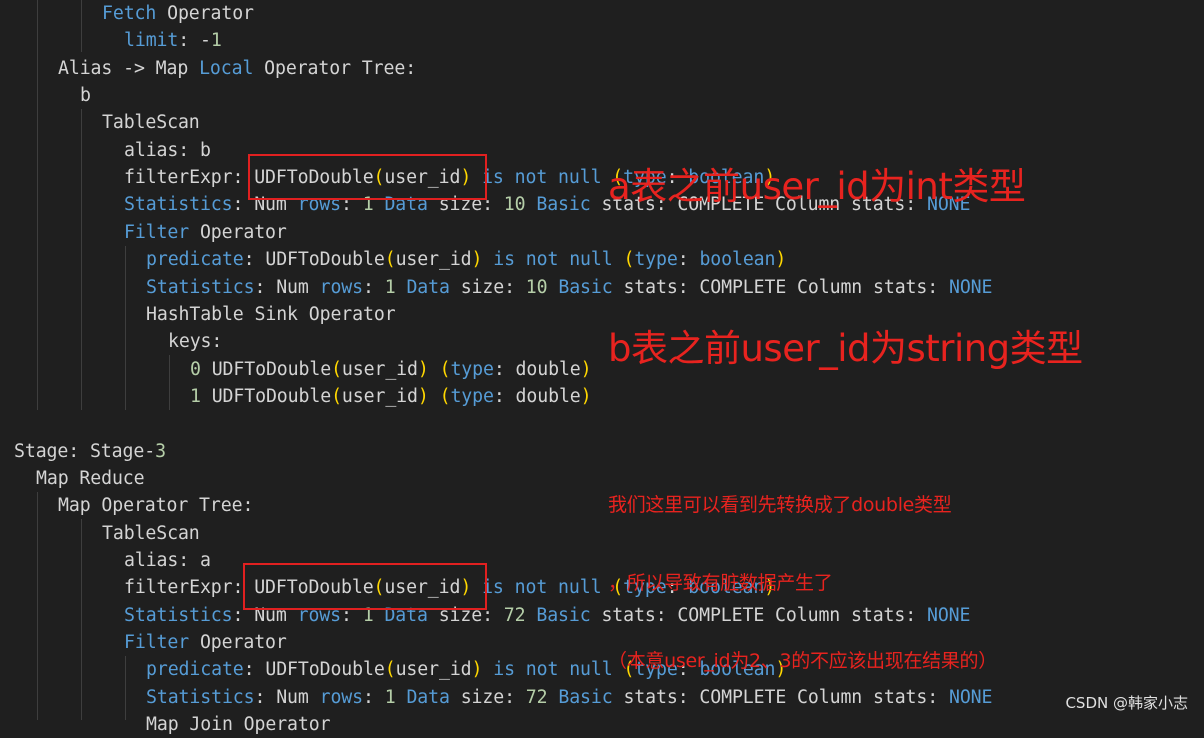 This screenshot has height=738, width=1204. What do you see at coordinates (271, 314) in the screenshot?
I see `code-token-plain: HashTable Sink Operator` at bounding box center [271, 314].